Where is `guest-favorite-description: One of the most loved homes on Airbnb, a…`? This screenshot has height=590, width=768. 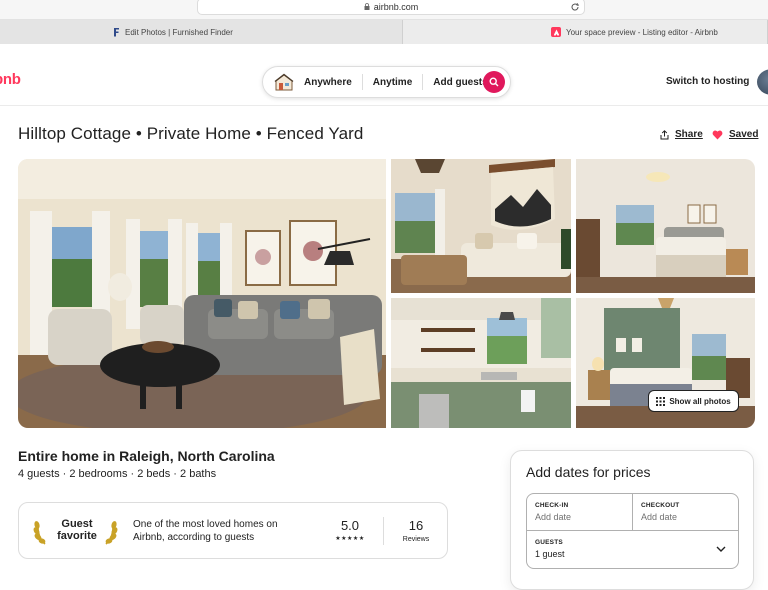
guest-favorite-description: One of the most loved homes on Airbnb, a… is located at coordinates (205, 531).